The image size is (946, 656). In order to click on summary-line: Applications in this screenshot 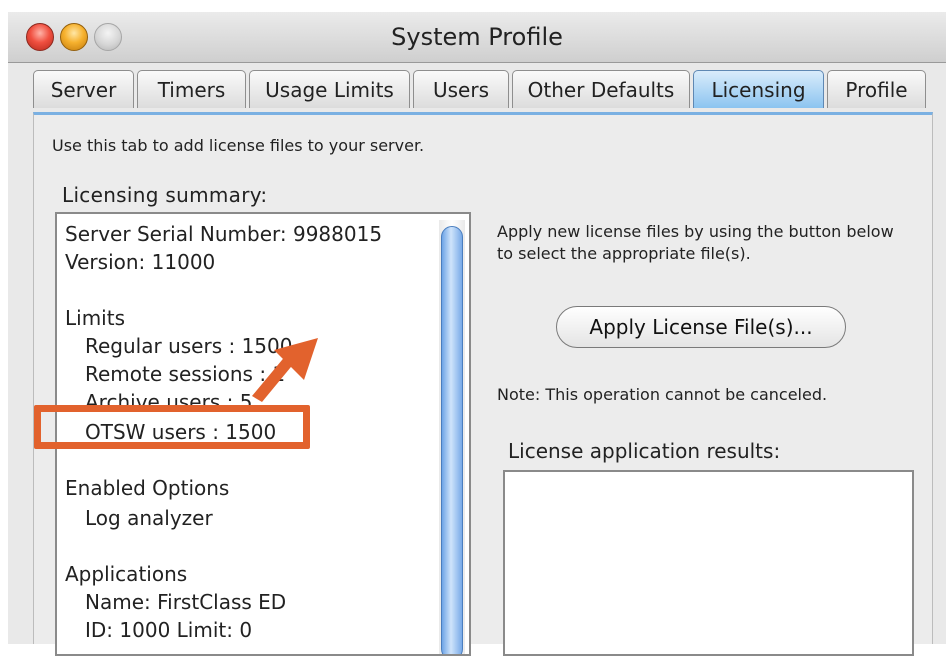, I will do `click(126, 574)`.